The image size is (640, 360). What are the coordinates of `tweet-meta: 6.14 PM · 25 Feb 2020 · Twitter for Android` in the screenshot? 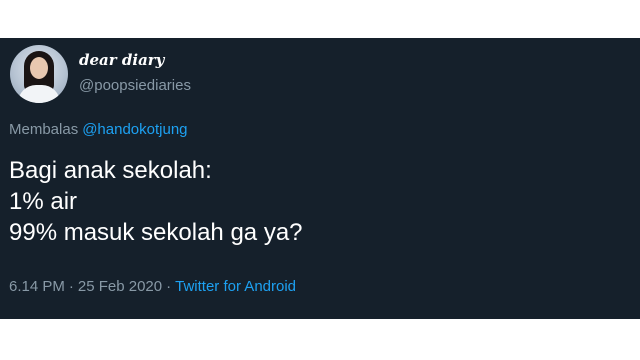 It's located at (152, 286).